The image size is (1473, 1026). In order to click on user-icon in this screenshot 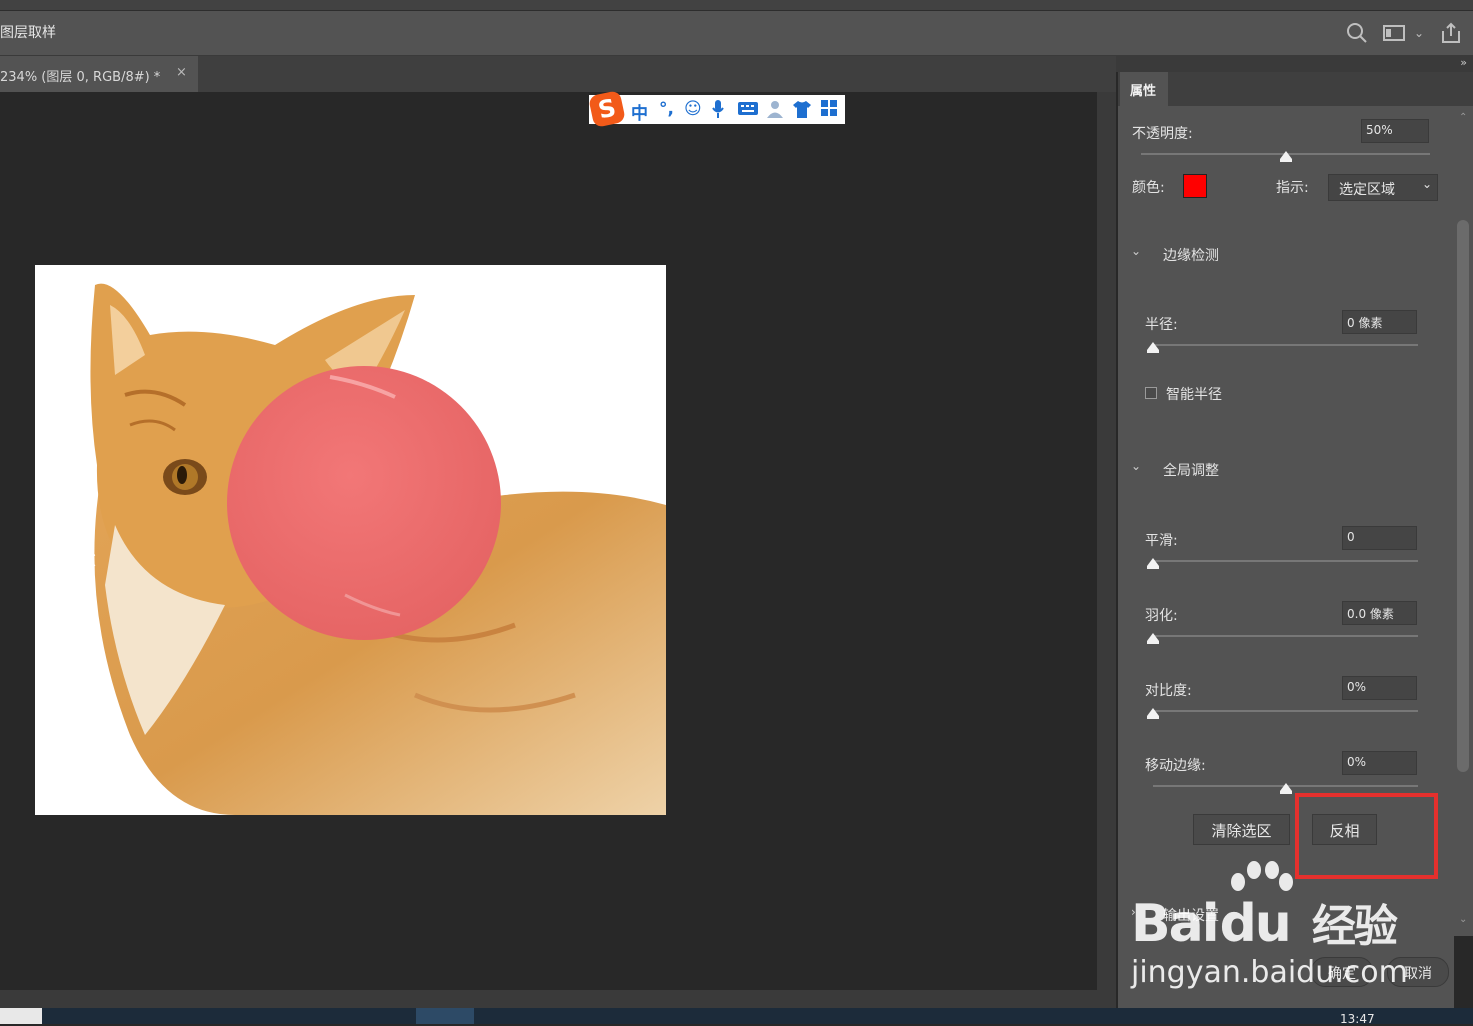, I will do `click(775, 111)`.